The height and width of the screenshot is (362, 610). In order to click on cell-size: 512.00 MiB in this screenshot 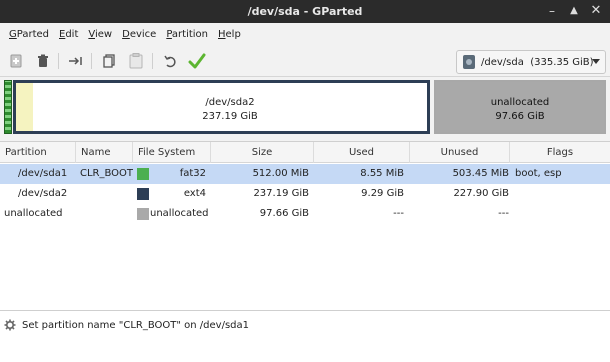, I will do `click(280, 173)`.